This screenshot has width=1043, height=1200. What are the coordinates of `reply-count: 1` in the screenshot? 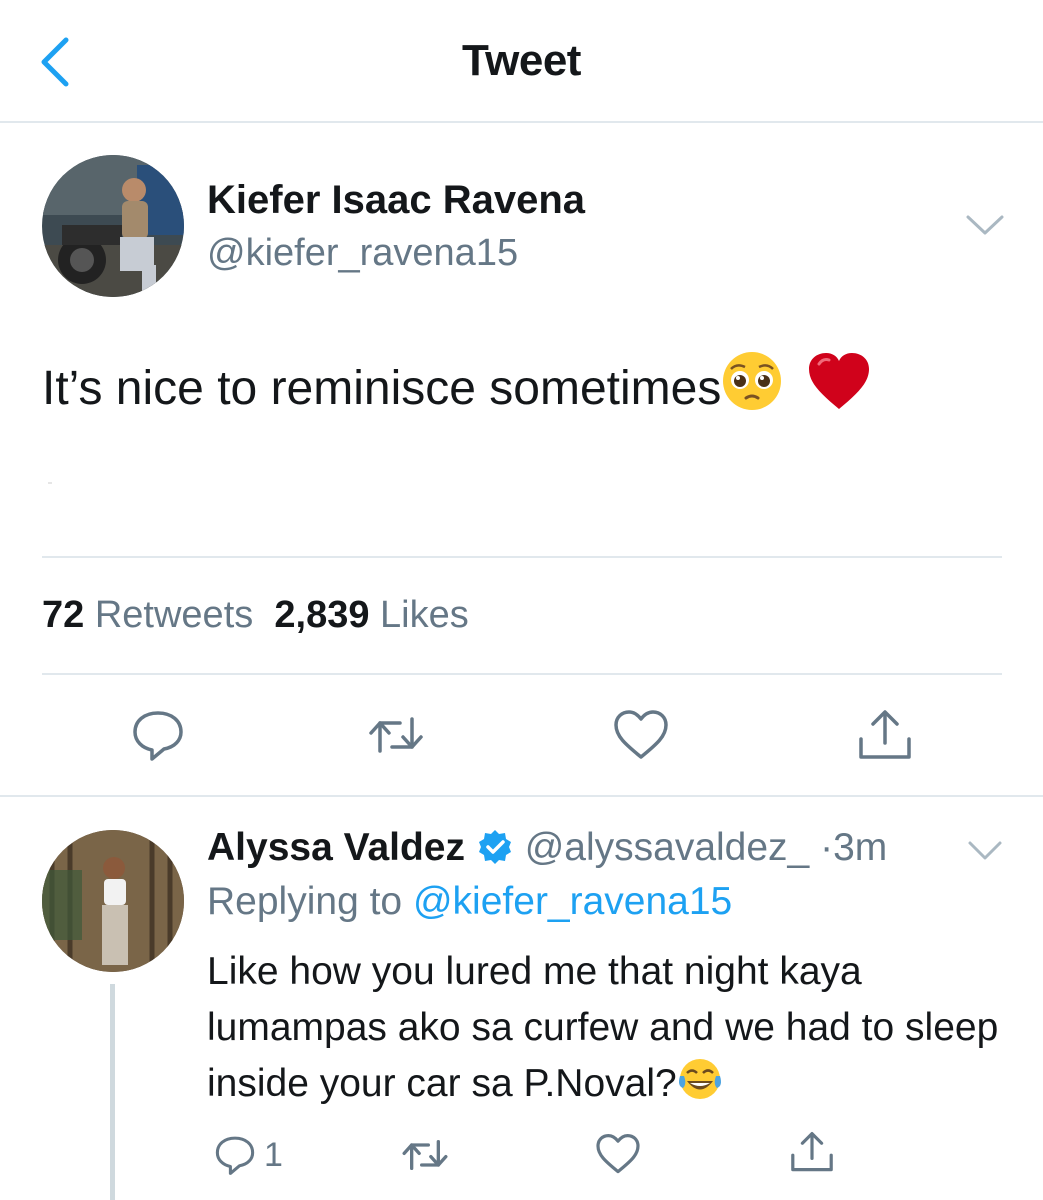 It's located at (273, 1154).